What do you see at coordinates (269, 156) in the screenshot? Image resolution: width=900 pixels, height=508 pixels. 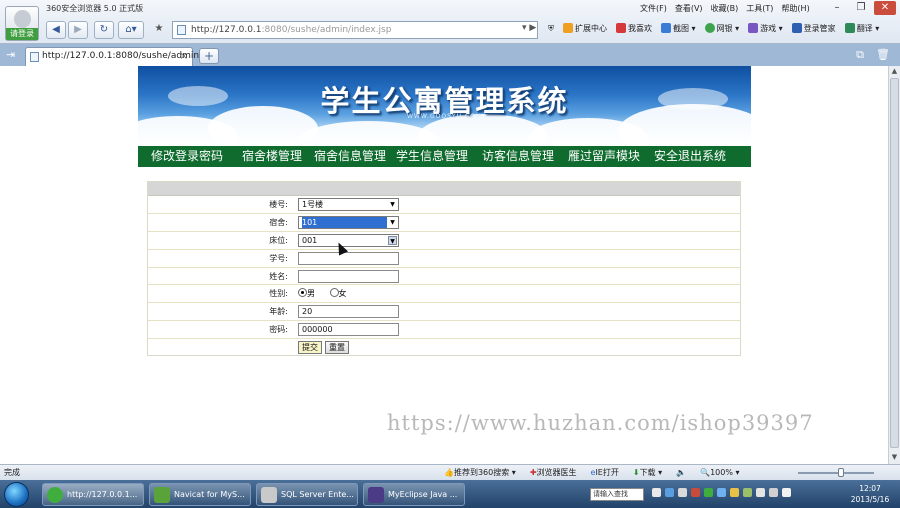 I see `nav-item-building-management: 宿舍楼管理` at bounding box center [269, 156].